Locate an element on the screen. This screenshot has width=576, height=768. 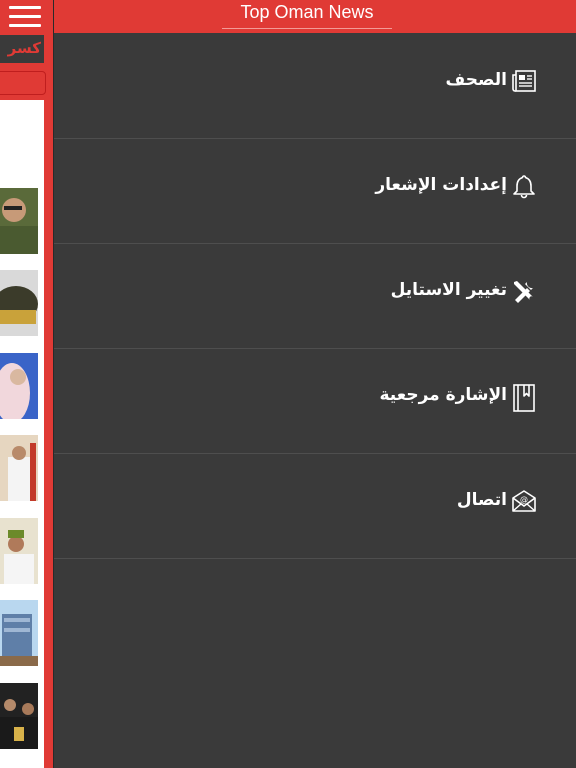
page-top-bar is located at coordinates (26, 16).